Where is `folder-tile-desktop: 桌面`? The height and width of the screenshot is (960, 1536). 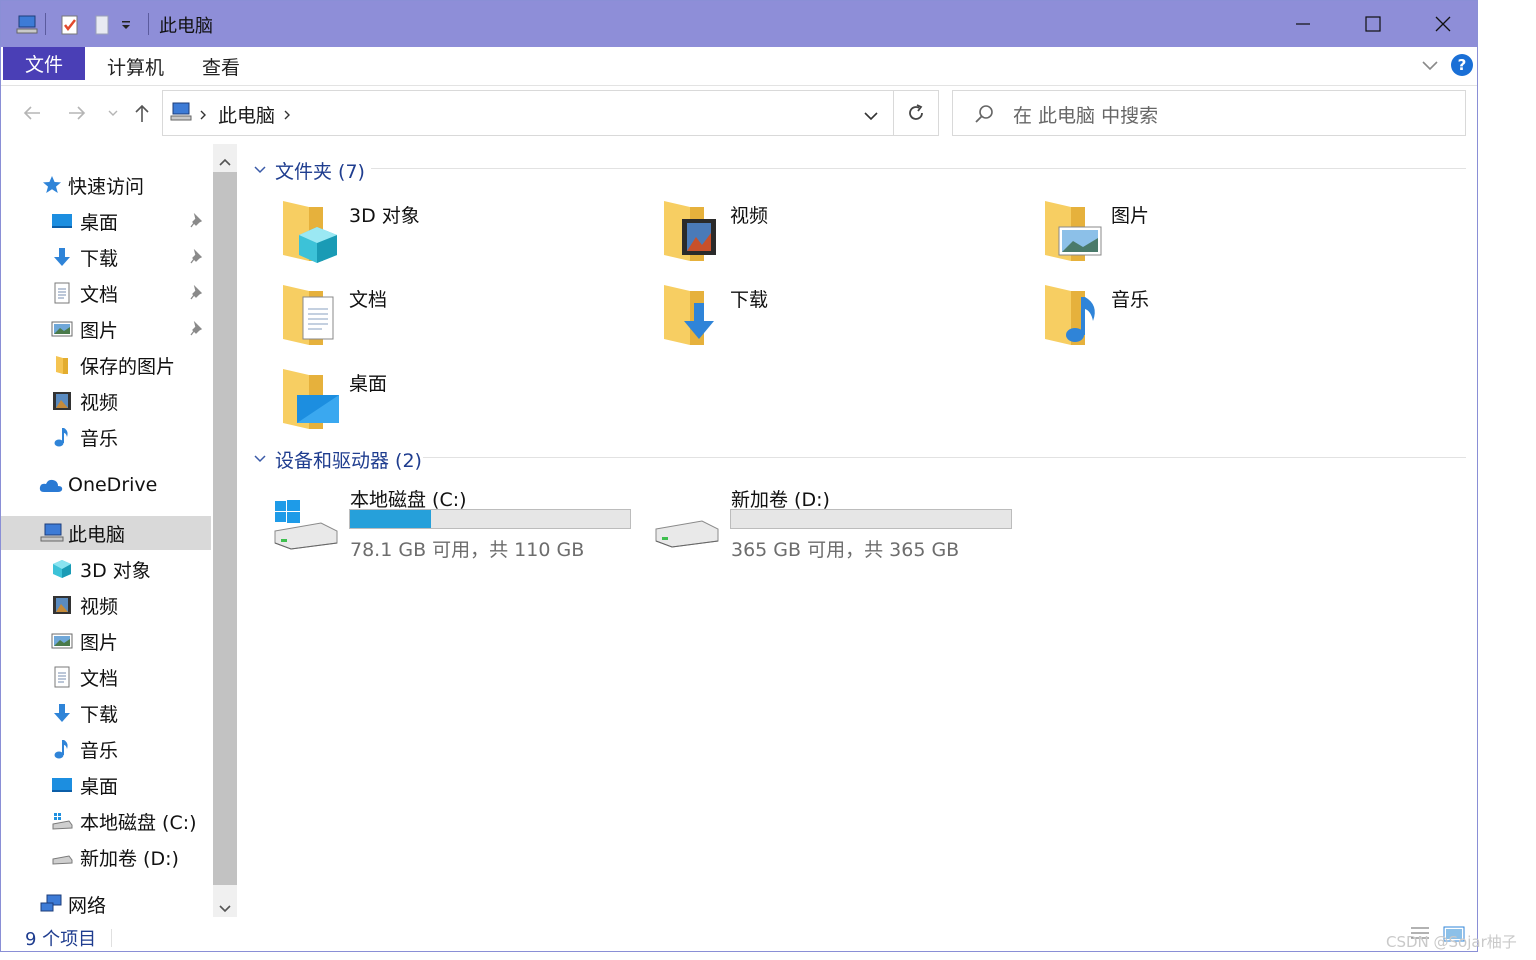 folder-tile-desktop: 桌面 is located at coordinates (461, 405).